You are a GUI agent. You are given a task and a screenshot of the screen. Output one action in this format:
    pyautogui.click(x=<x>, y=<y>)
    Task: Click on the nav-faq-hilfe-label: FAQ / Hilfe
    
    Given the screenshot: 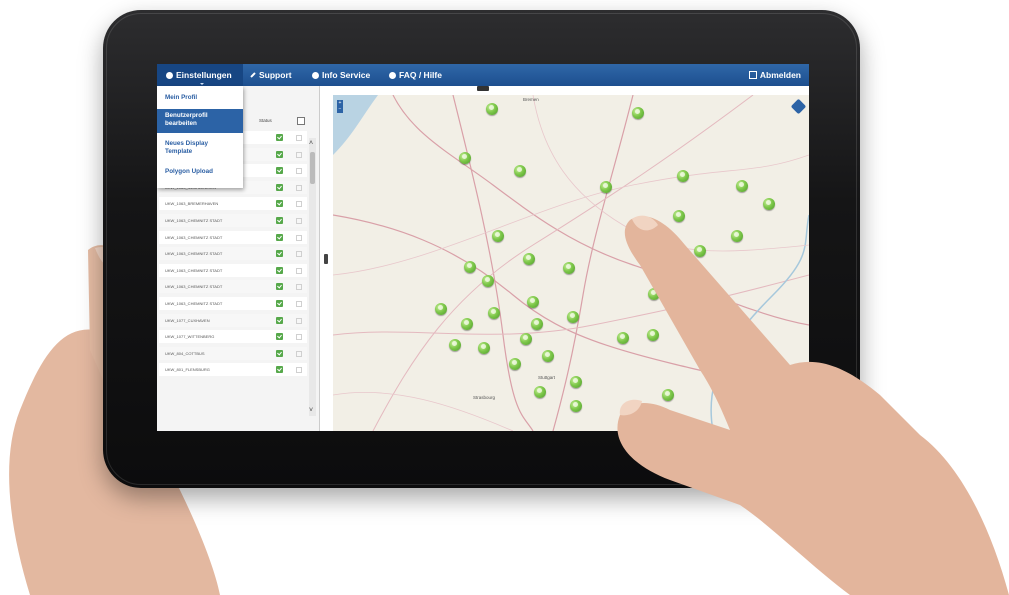 What is the action you would take?
    pyautogui.click(x=420, y=75)
    